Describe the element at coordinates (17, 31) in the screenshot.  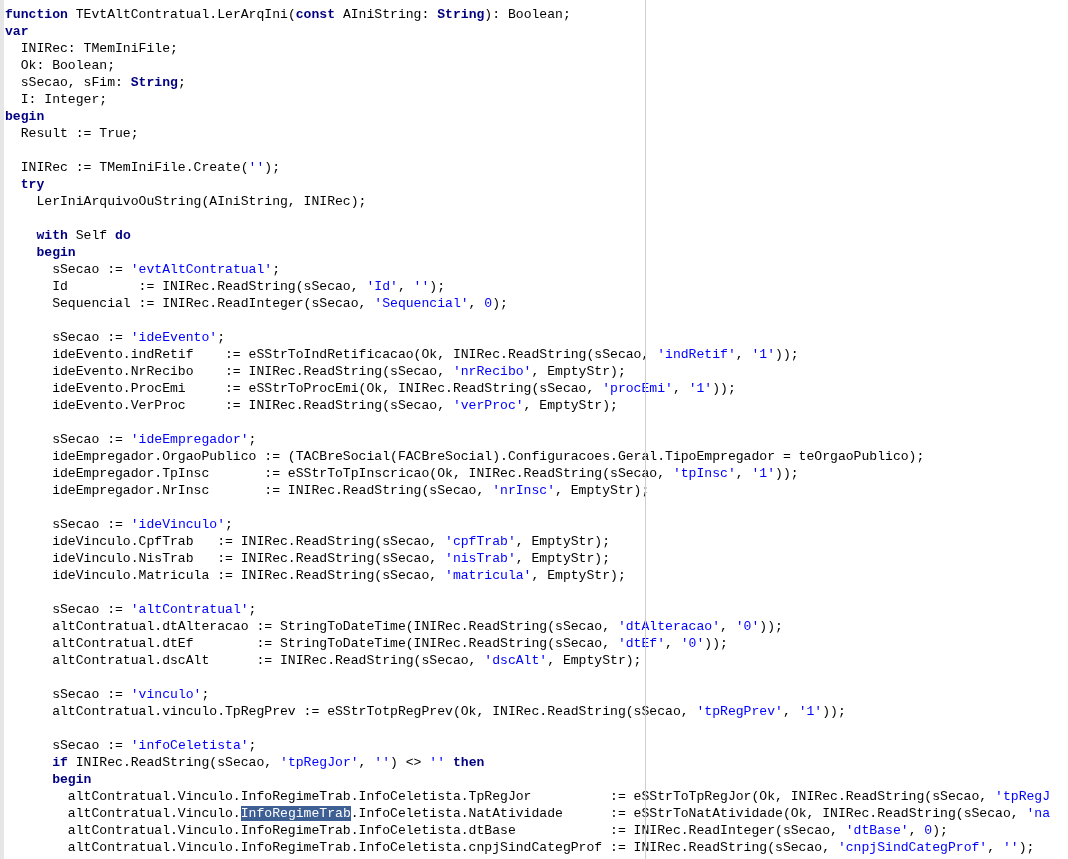
I see `code-line: var` at that location.